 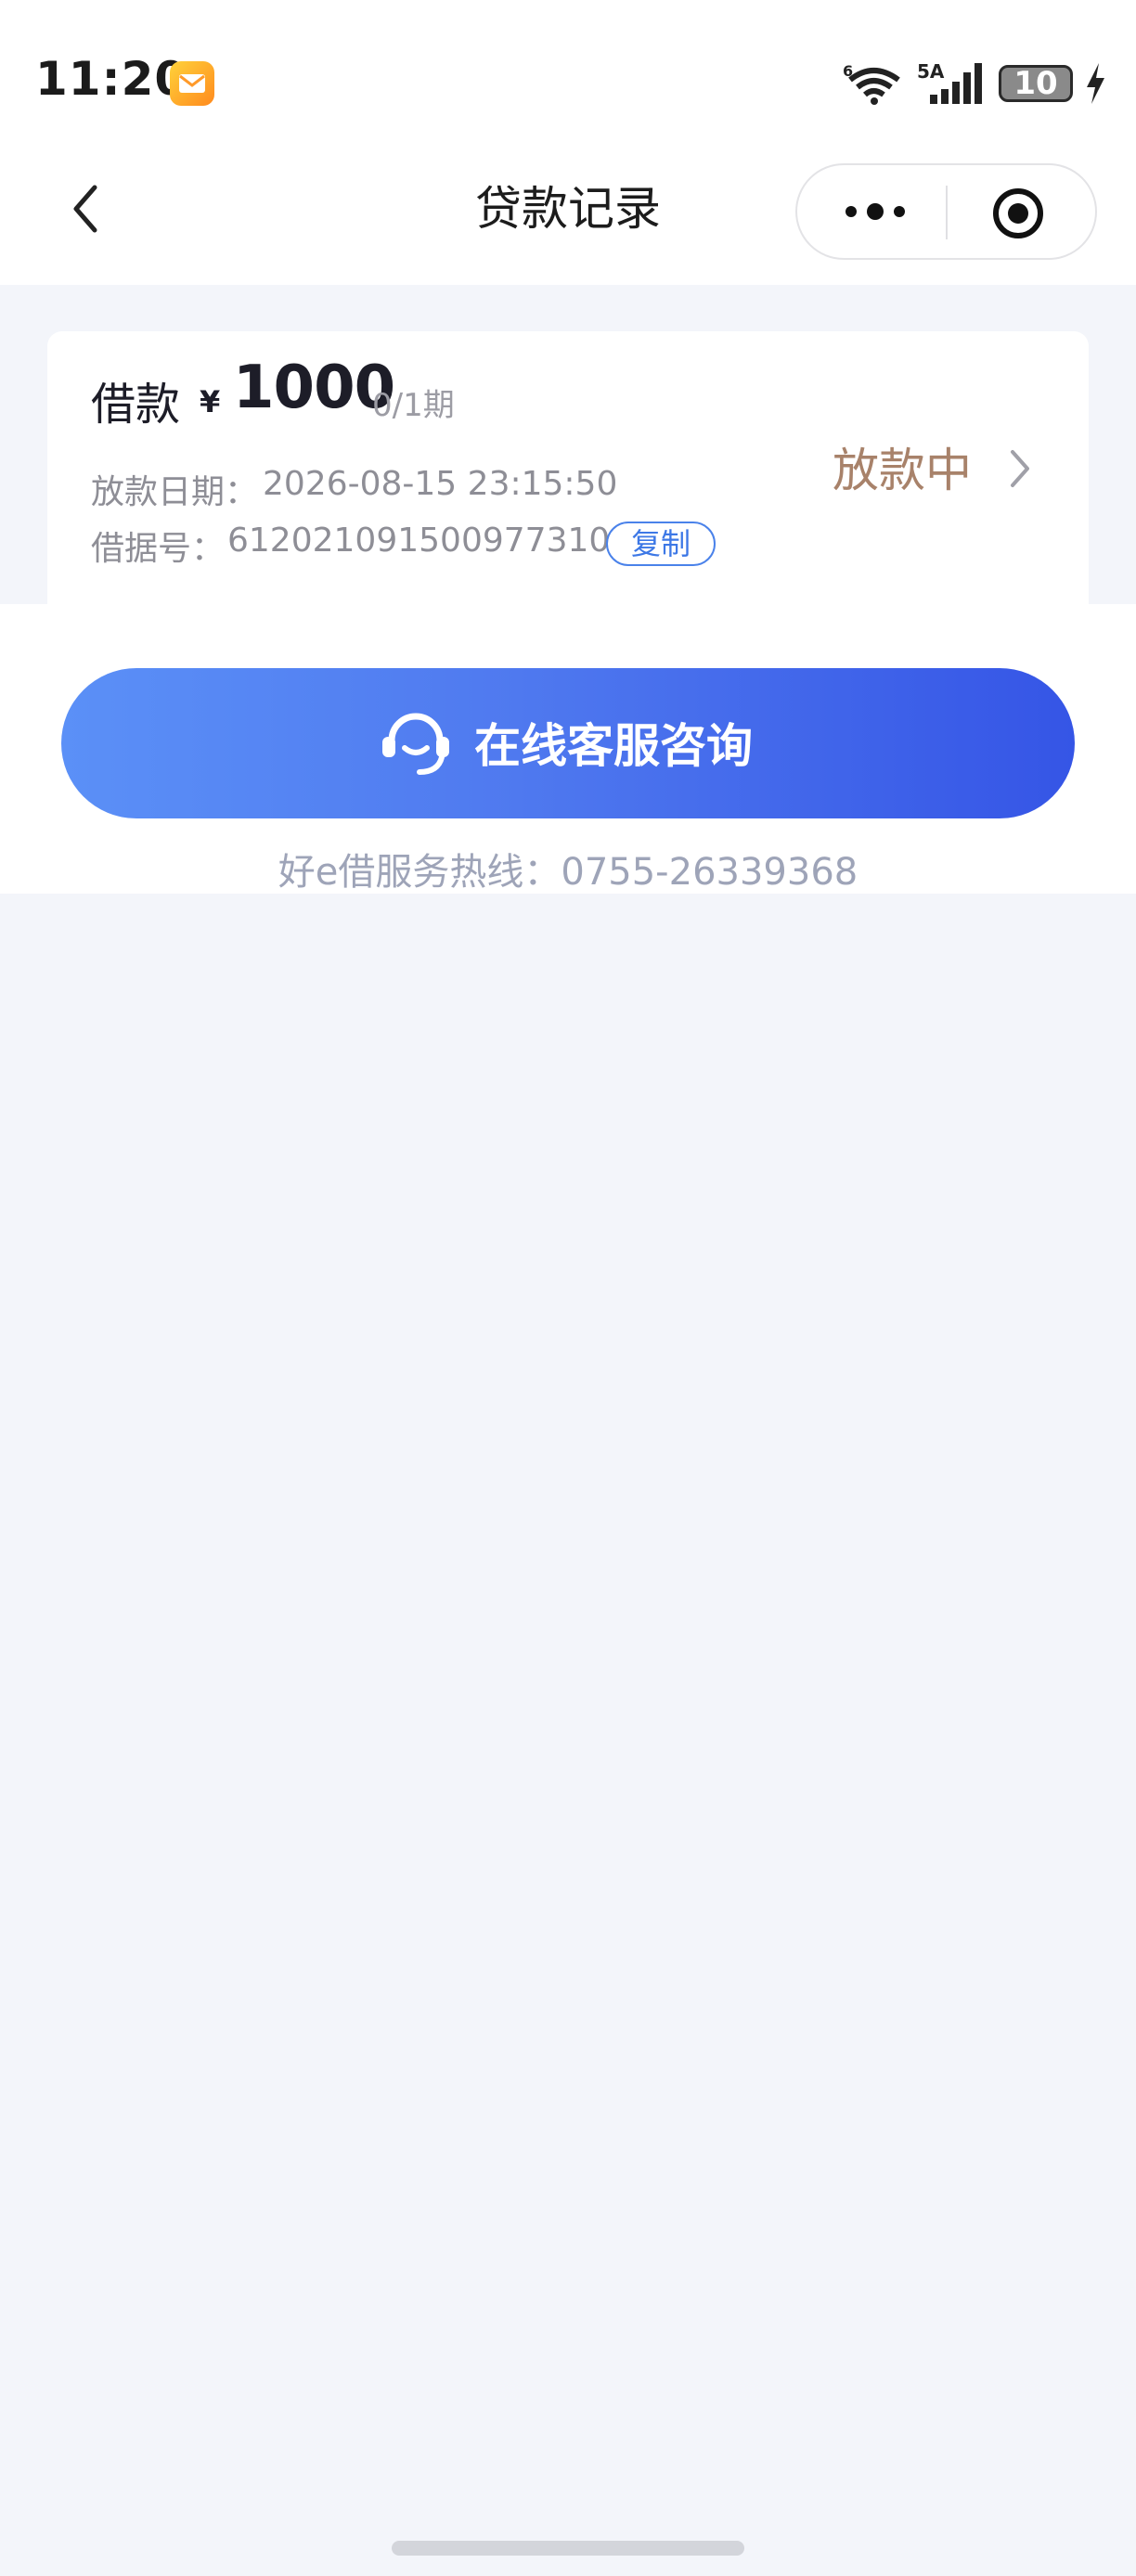 What do you see at coordinates (413, 406) in the screenshot?
I see `loan-period: 0/1期` at bounding box center [413, 406].